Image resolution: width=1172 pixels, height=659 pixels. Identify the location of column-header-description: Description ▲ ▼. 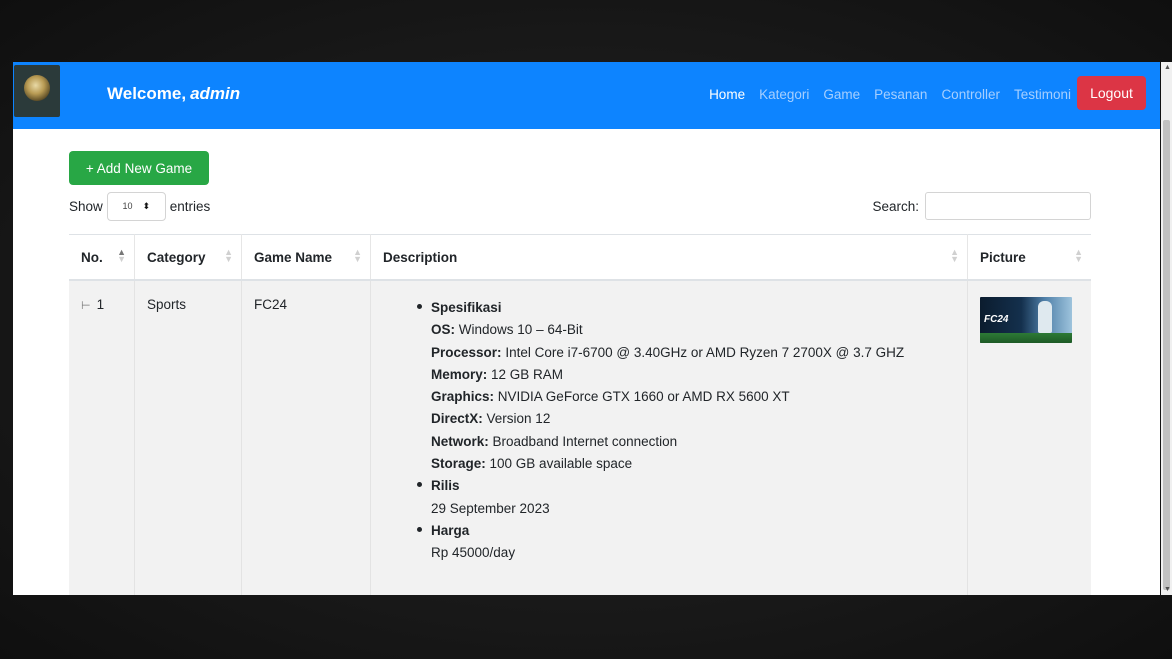
(669, 257).